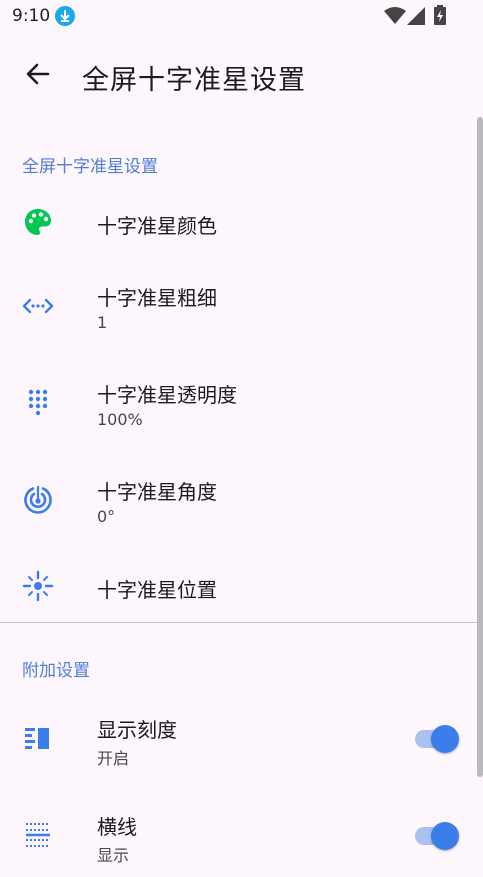 This screenshot has width=483, height=877. I want to click on signal-icon, so click(416, 18).